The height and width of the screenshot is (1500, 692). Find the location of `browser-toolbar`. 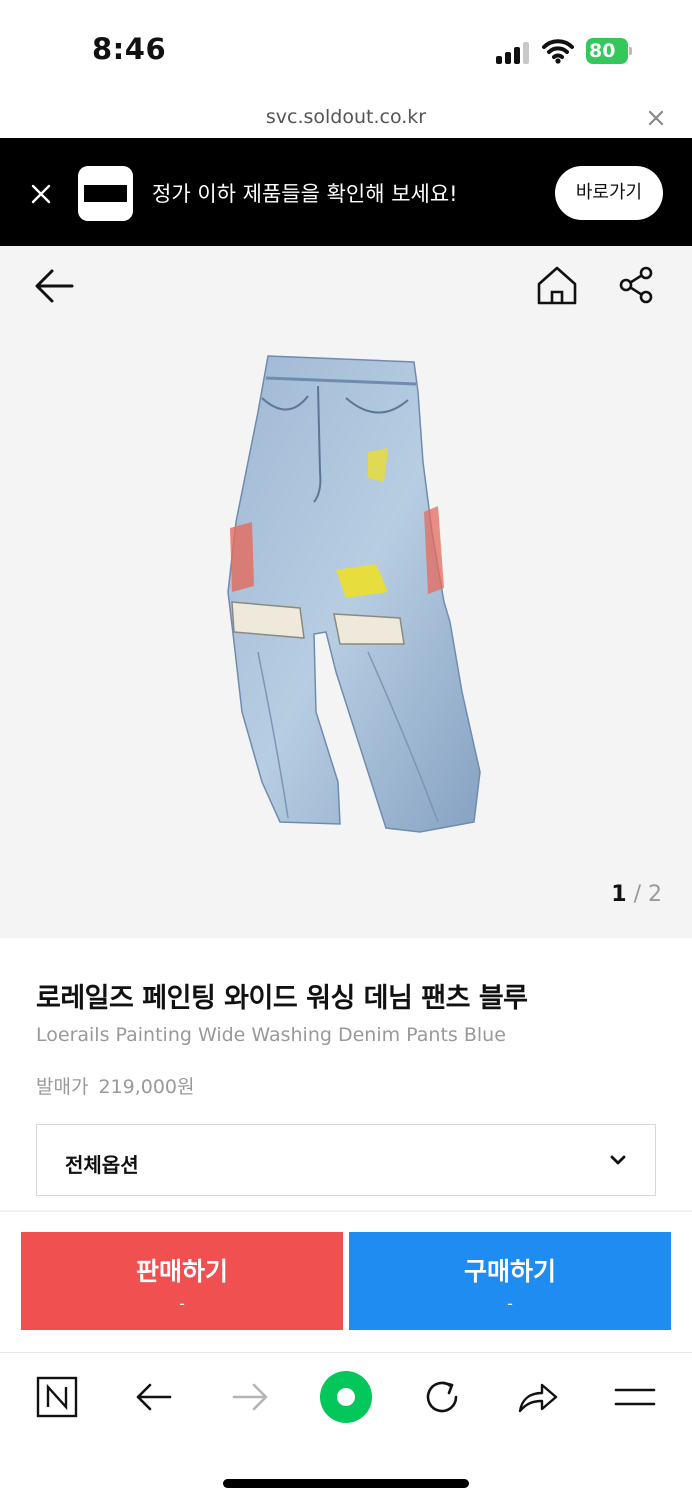

browser-toolbar is located at coordinates (346, 1426).